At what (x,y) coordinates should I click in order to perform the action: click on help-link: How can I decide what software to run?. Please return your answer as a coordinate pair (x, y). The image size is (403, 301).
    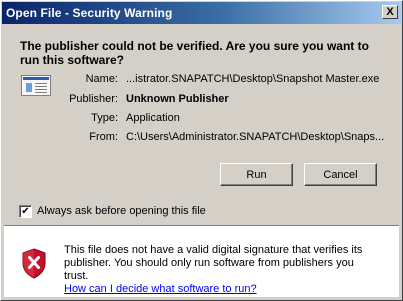
    Looking at the image, I should click on (160, 289).